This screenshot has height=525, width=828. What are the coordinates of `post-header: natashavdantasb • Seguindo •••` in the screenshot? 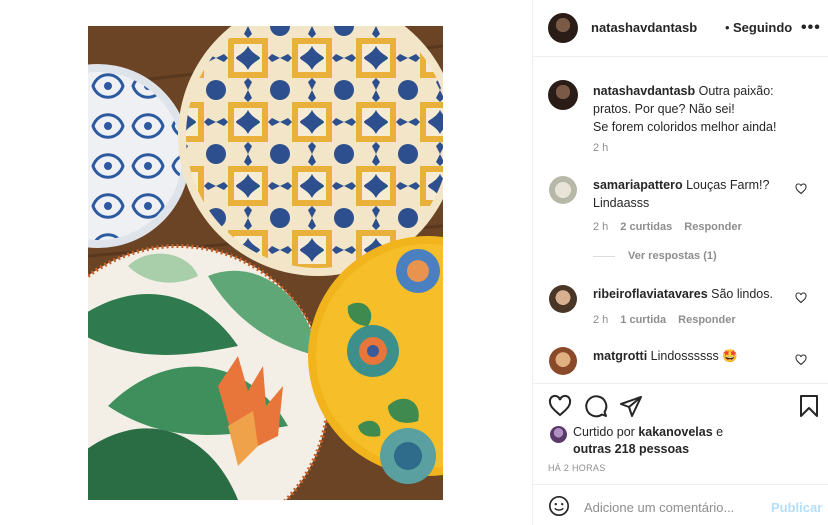 It's located at (680, 28).